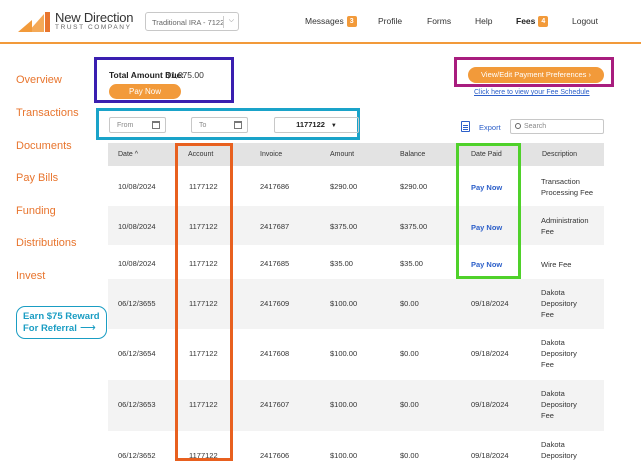  Describe the element at coordinates (560, 154) in the screenshot. I see `column-header-description: Description` at that location.